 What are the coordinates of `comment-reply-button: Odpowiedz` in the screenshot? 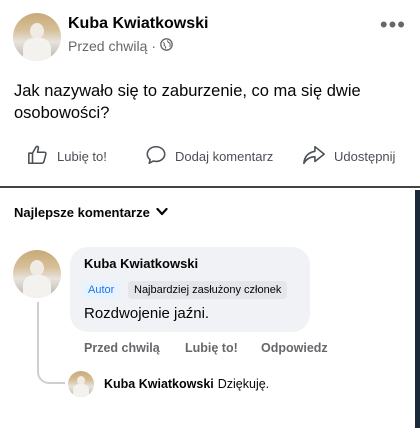 It's located at (294, 348).